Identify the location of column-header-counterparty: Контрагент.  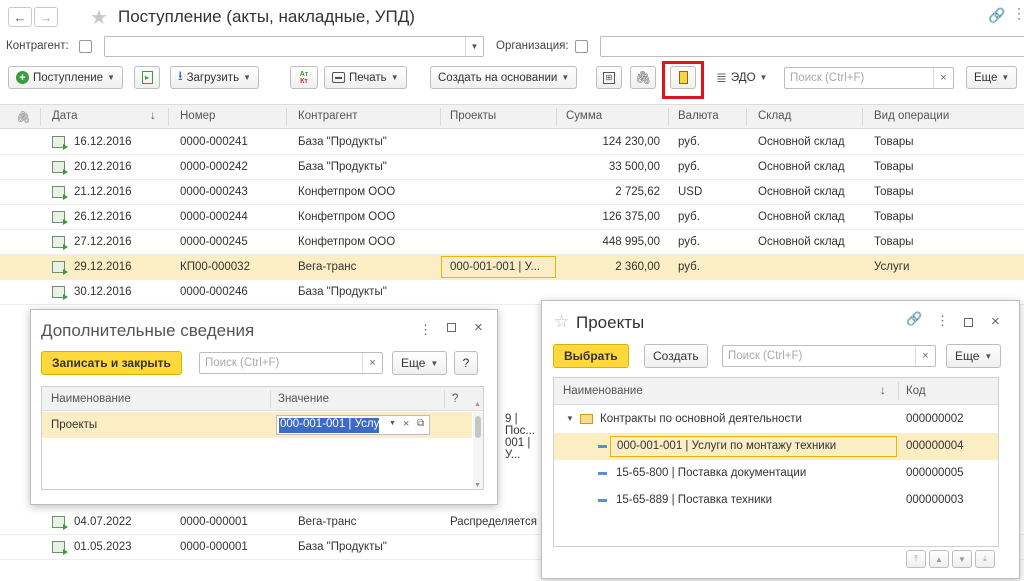
(327, 116).